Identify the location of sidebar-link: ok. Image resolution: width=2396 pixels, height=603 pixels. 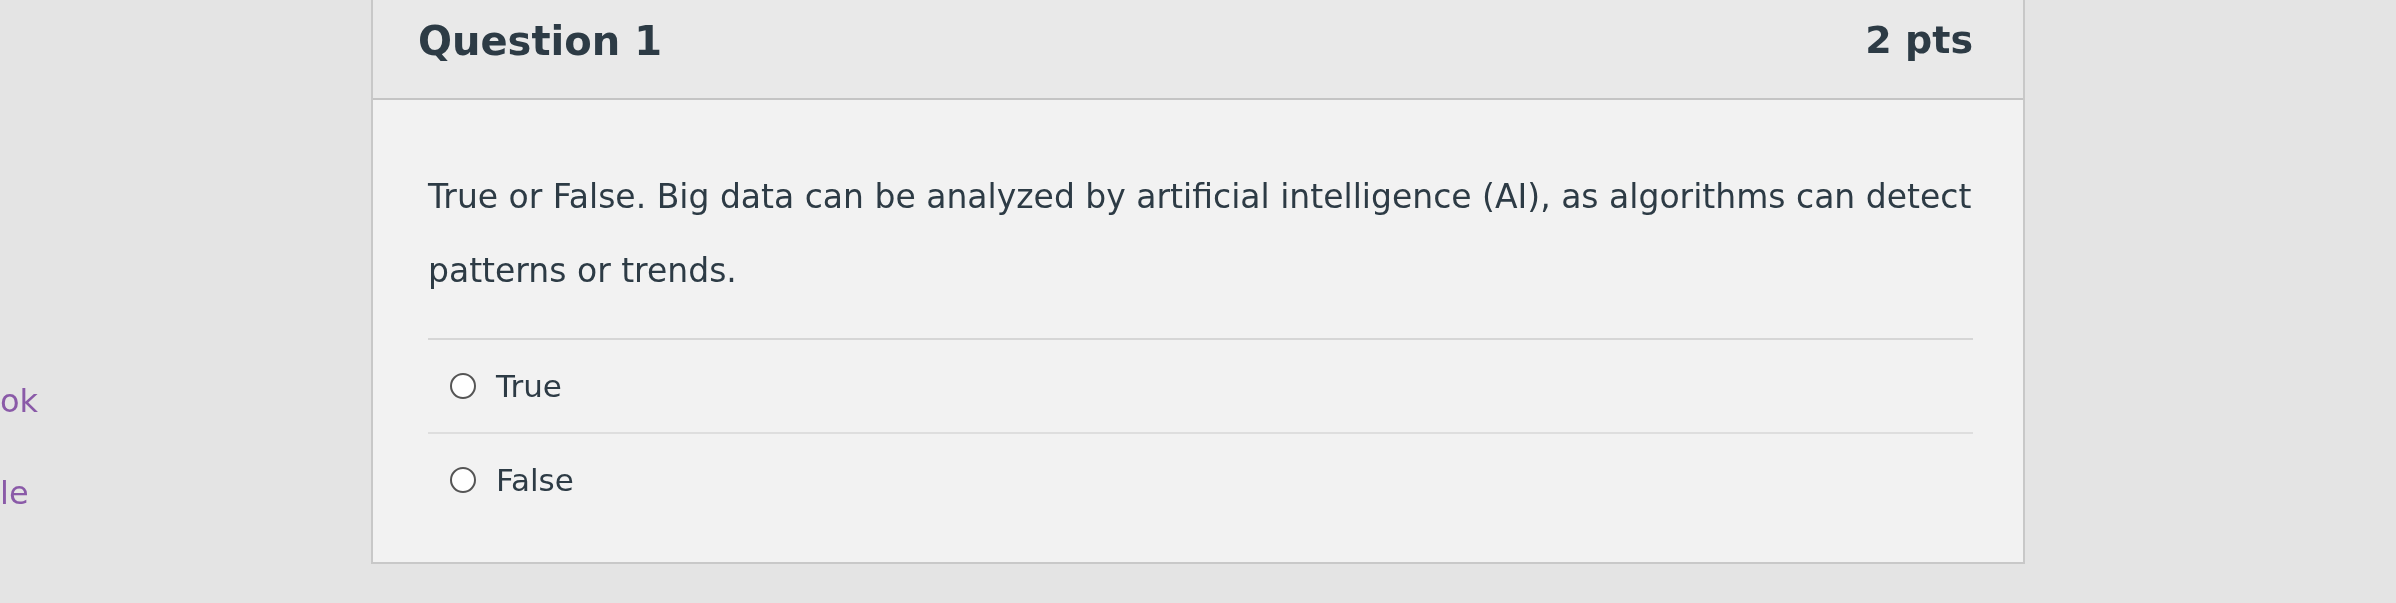
(19, 401).